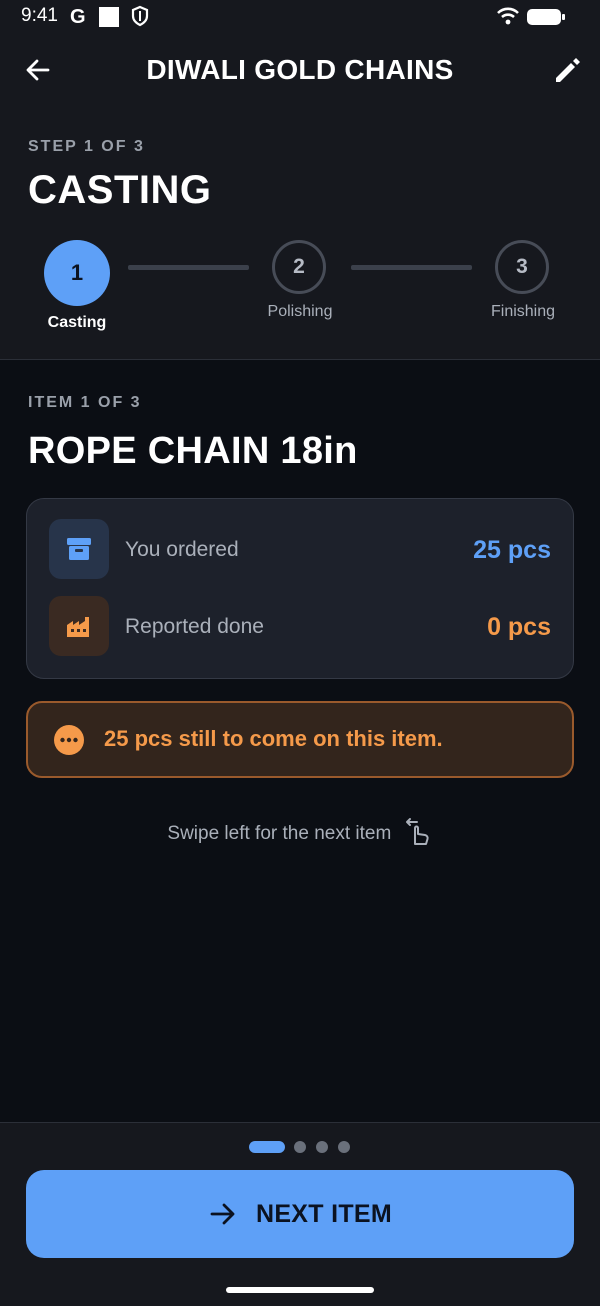 The width and height of the screenshot is (600, 1306). Describe the element at coordinates (182, 549) in the screenshot. I see `ordered-label: You ordered` at that location.